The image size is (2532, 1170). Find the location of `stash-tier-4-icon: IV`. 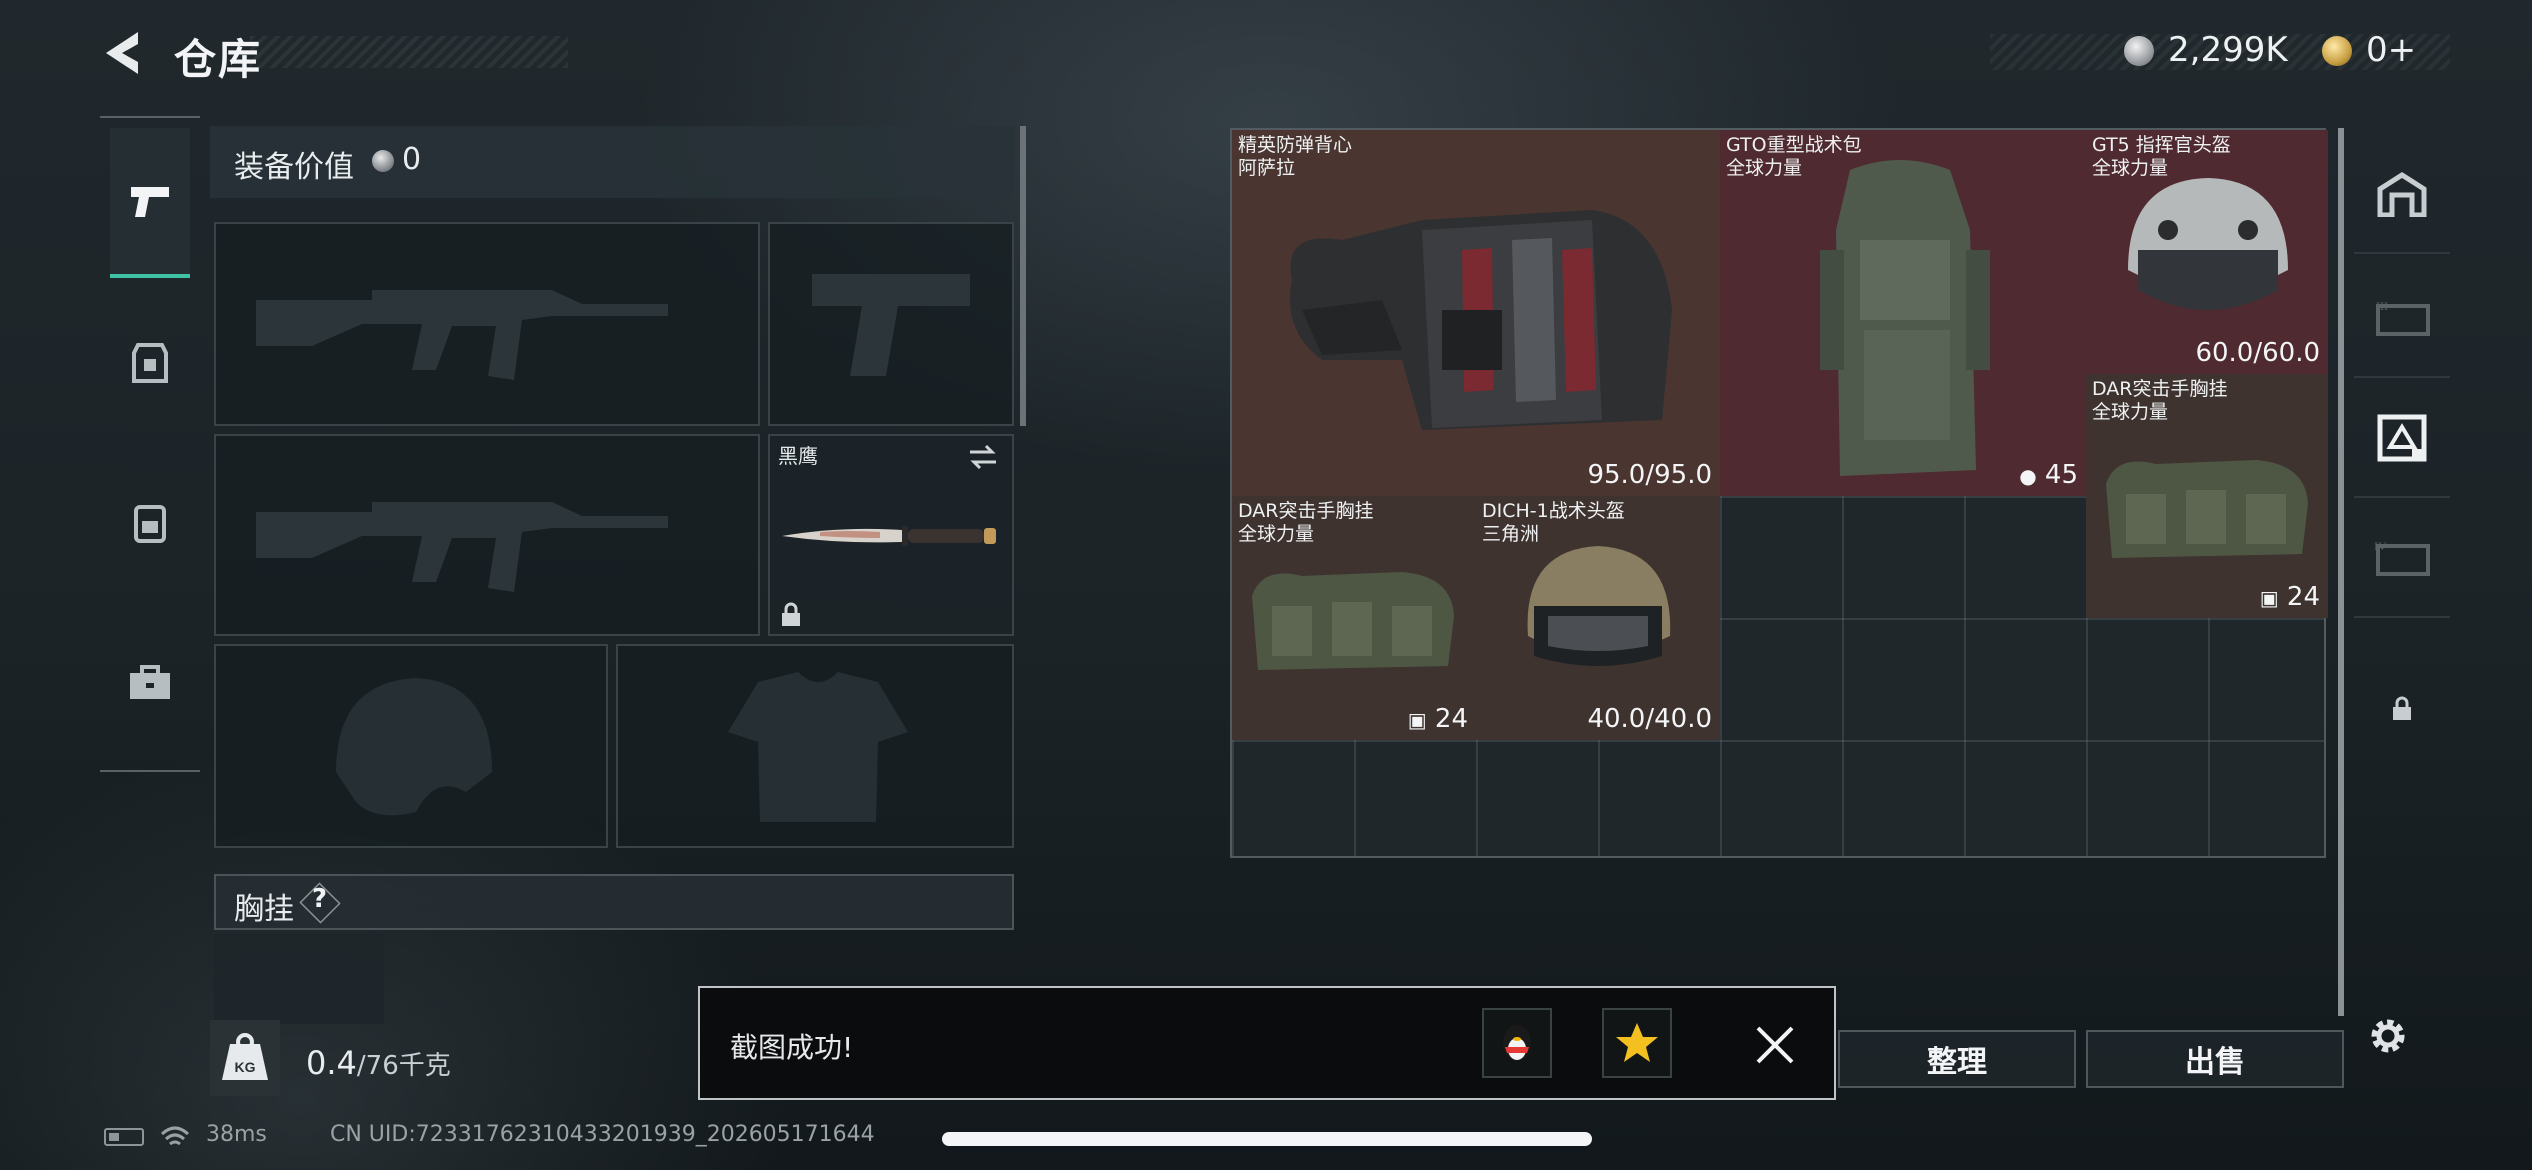

stash-tier-4-icon: IV is located at coordinates (2402, 557).